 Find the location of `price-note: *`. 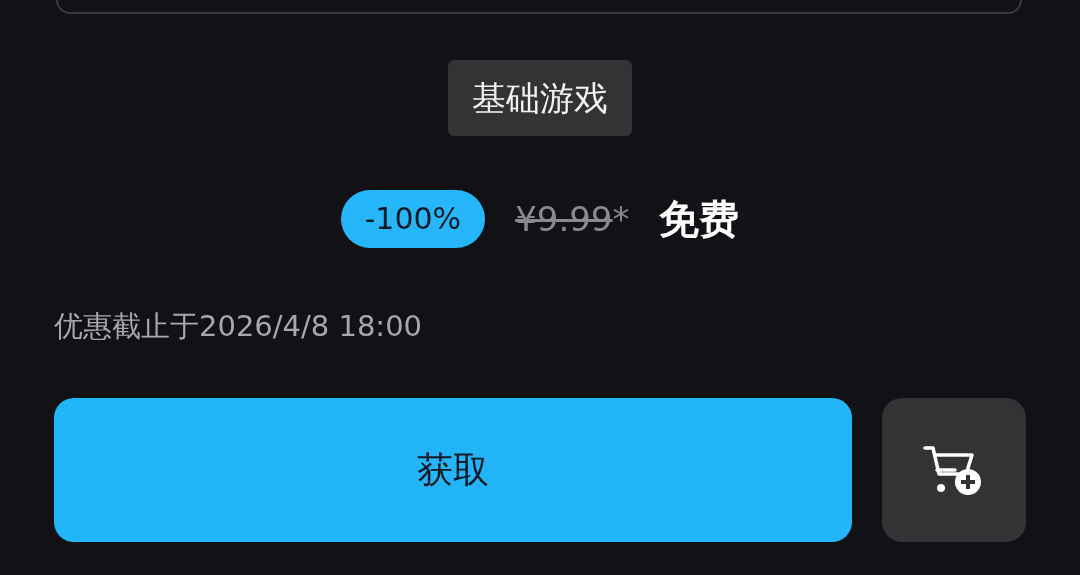

price-note: * is located at coordinates (621, 219).